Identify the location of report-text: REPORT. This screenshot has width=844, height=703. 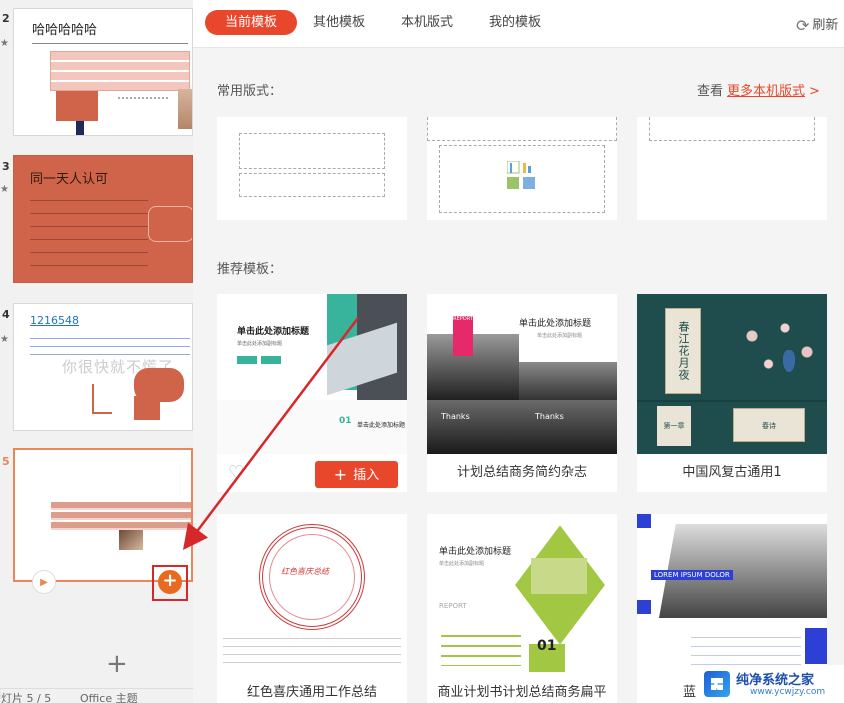
(453, 606).